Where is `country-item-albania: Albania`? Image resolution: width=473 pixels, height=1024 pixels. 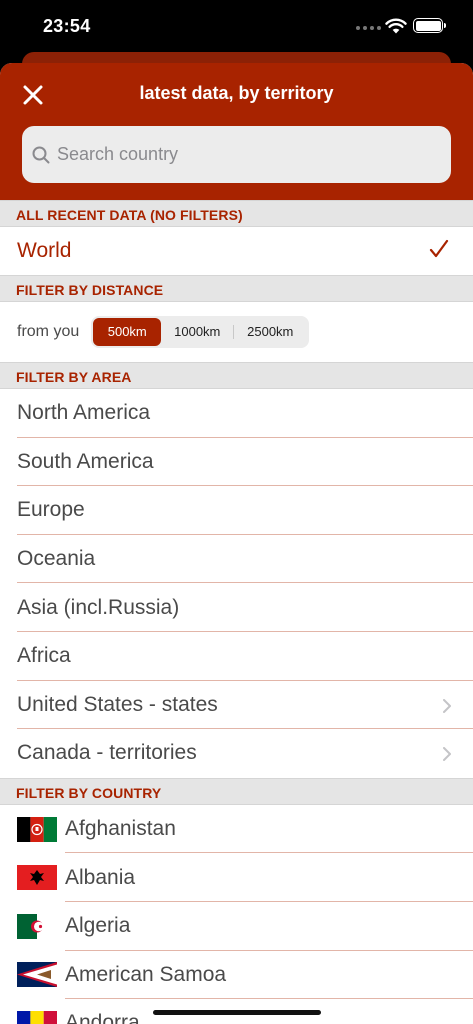 country-item-albania: Albania is located at coordinates (236, 877).